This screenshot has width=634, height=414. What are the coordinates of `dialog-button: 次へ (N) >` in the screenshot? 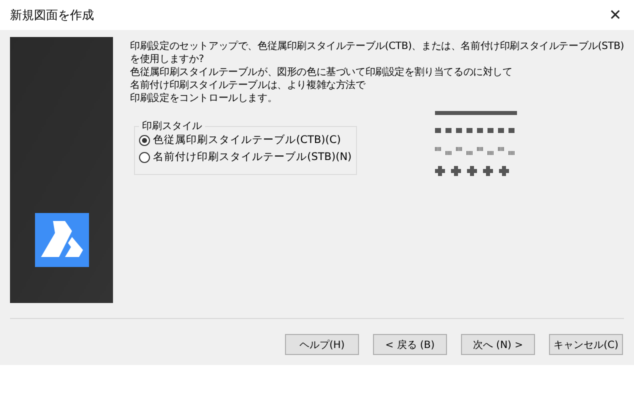 It's located at (498, 344).